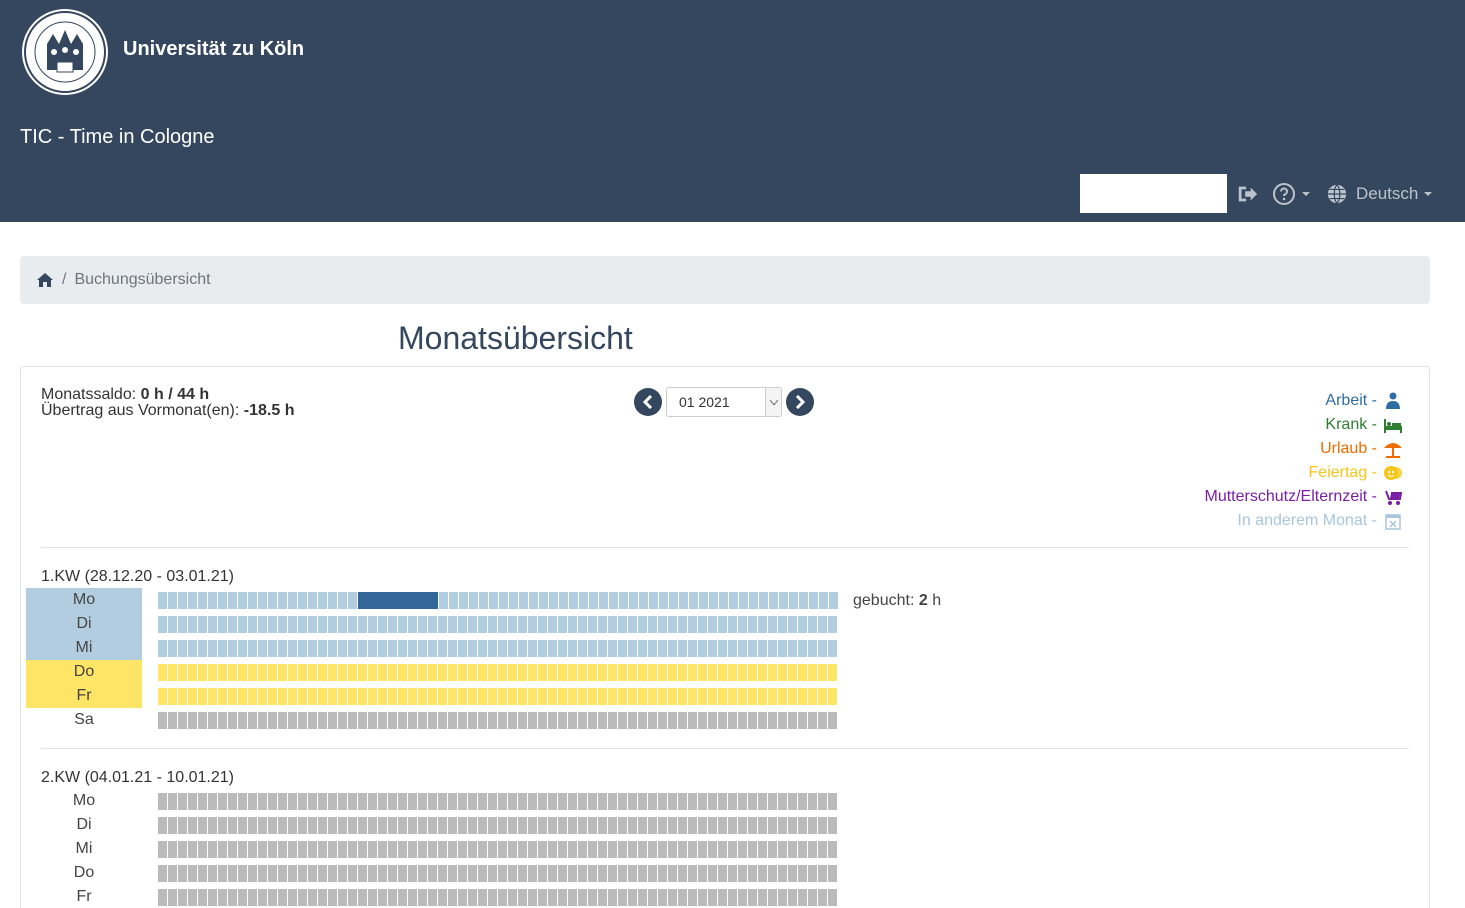 The height and width of the screenshot is (908, 1465). I want to click on university-name: Universität zu Köln, so click(213, 49).